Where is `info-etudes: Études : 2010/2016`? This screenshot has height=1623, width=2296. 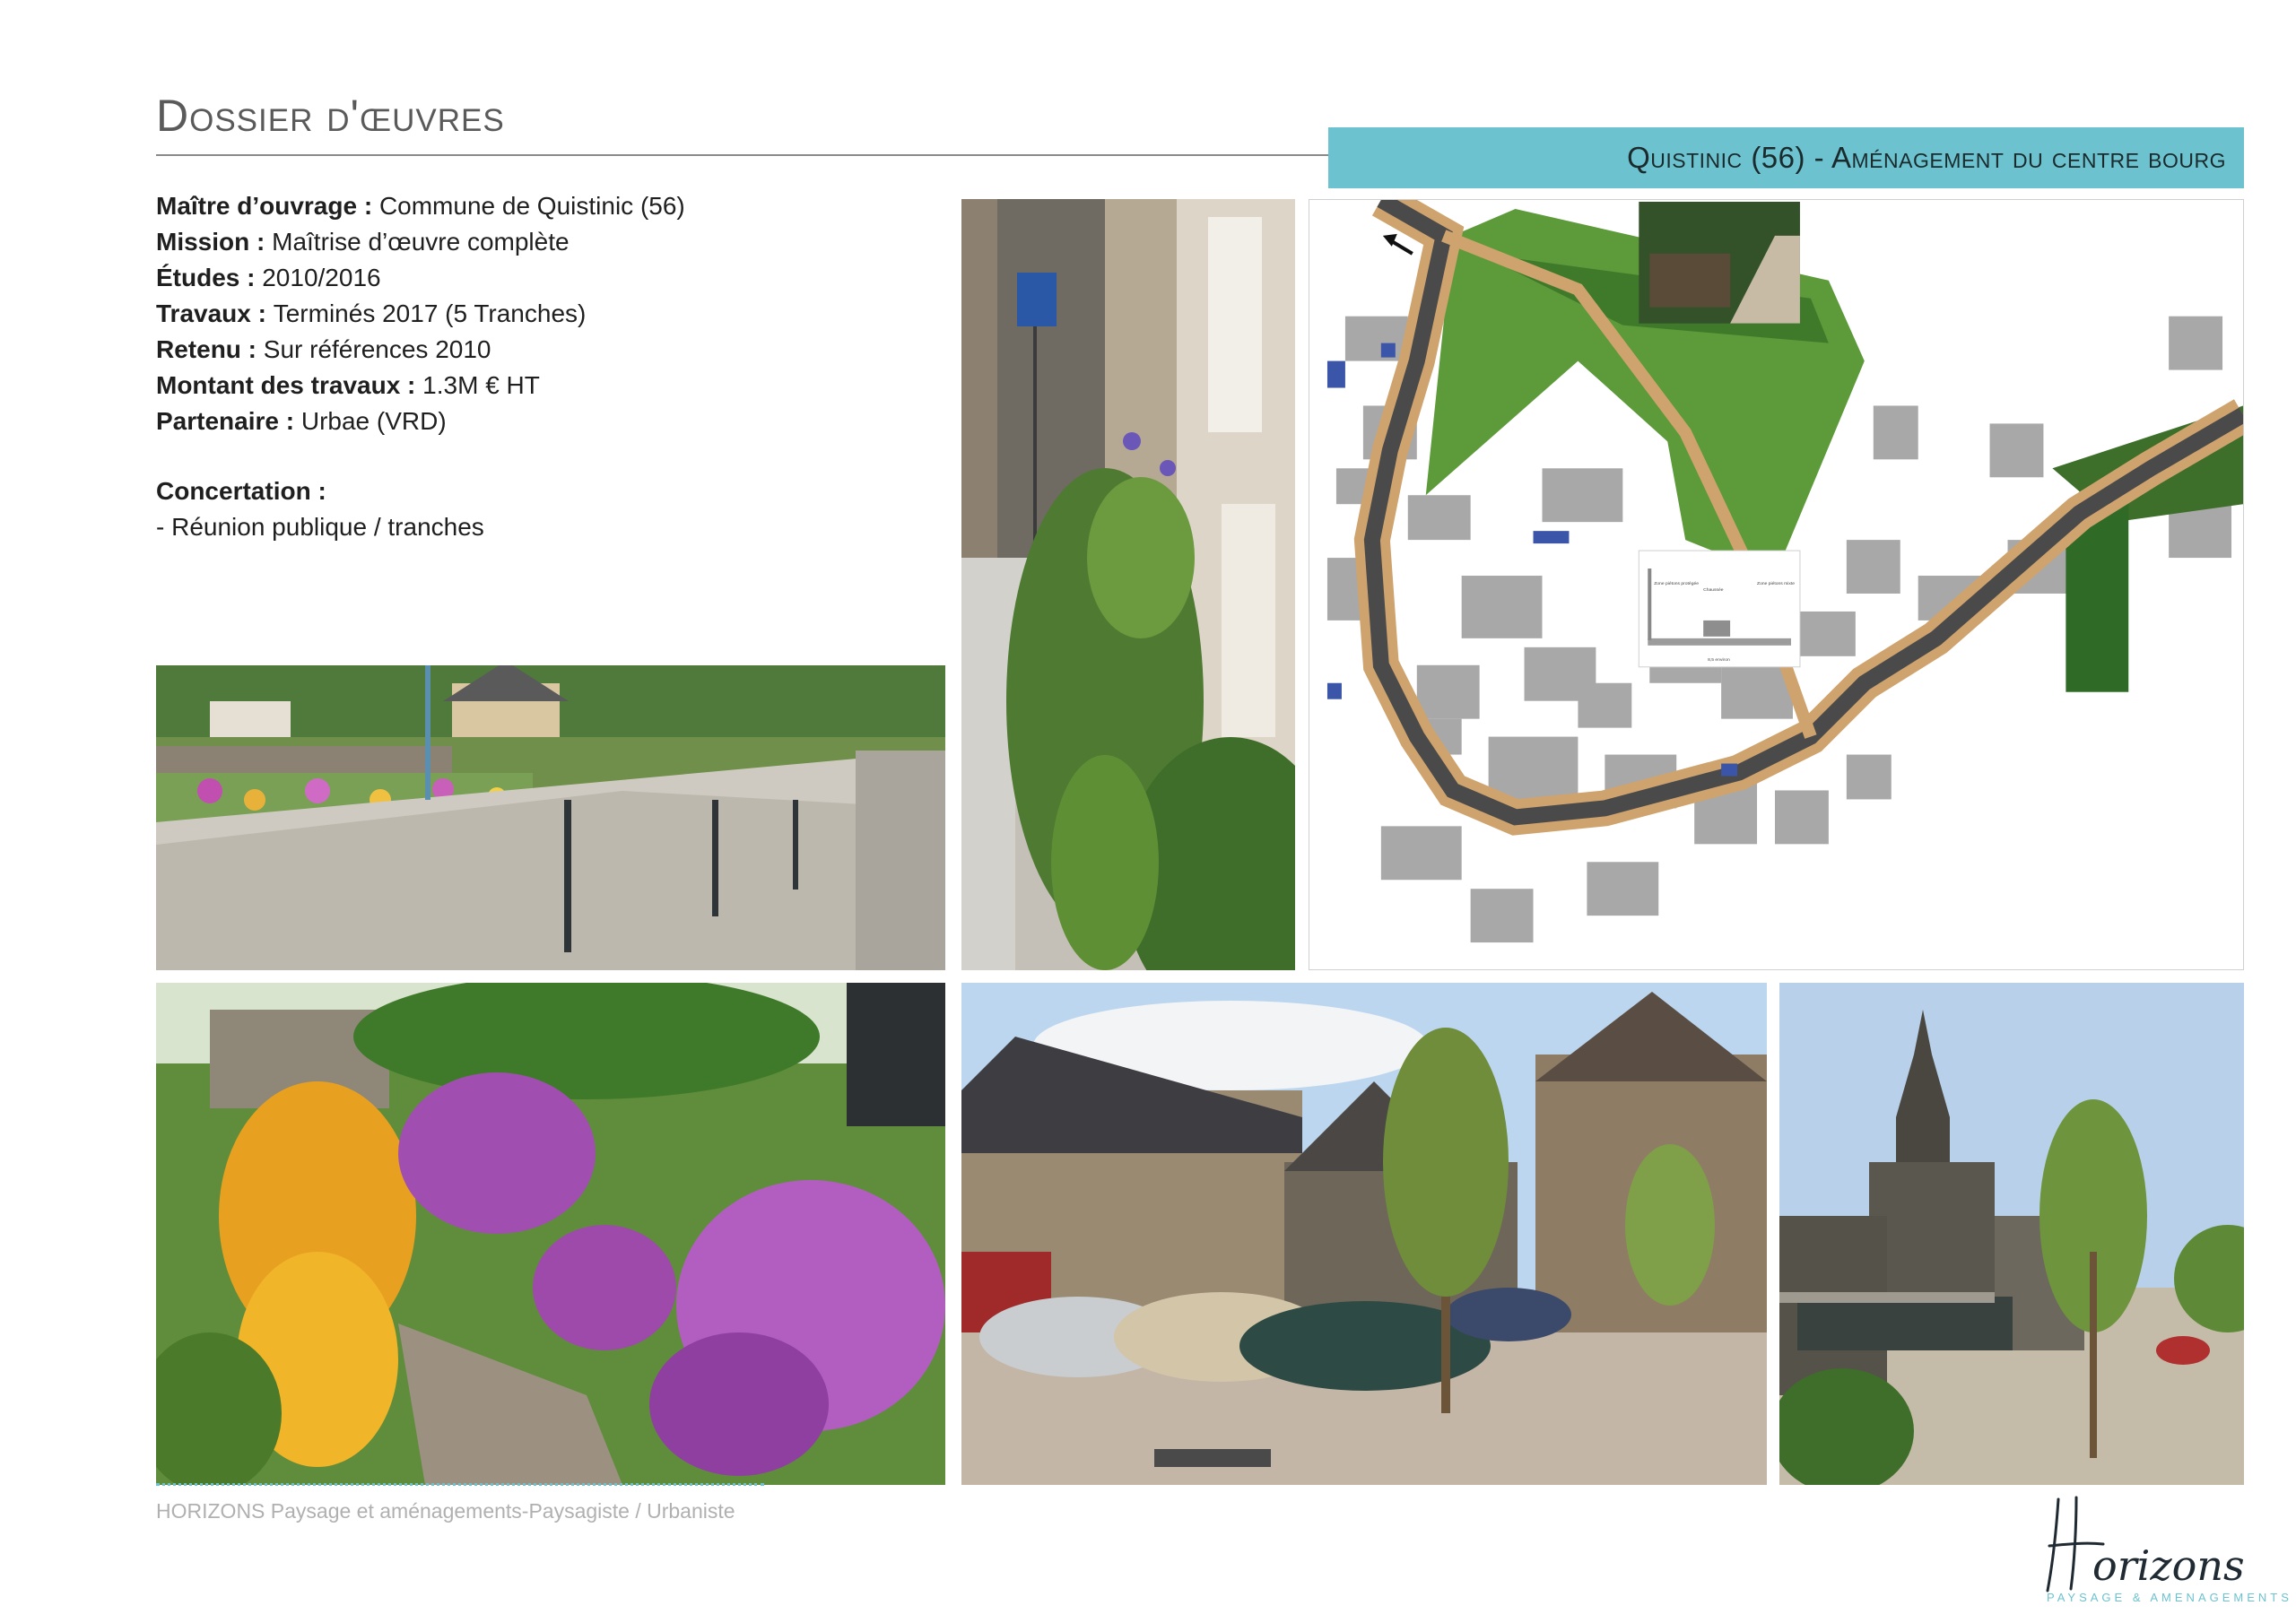
info-etudes: Études : 2010/2016 is located at coordinates (268, 278).